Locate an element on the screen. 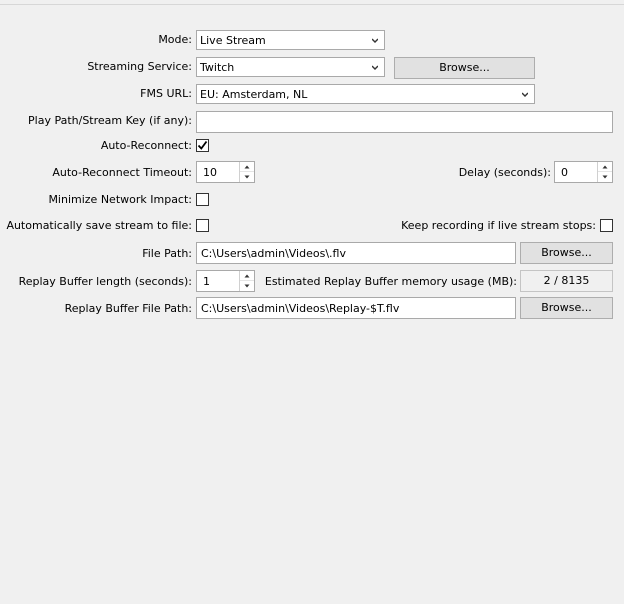 This screenshot has width=624, height=604. keep-recording-checkbox is located at coordinates (606, 225).